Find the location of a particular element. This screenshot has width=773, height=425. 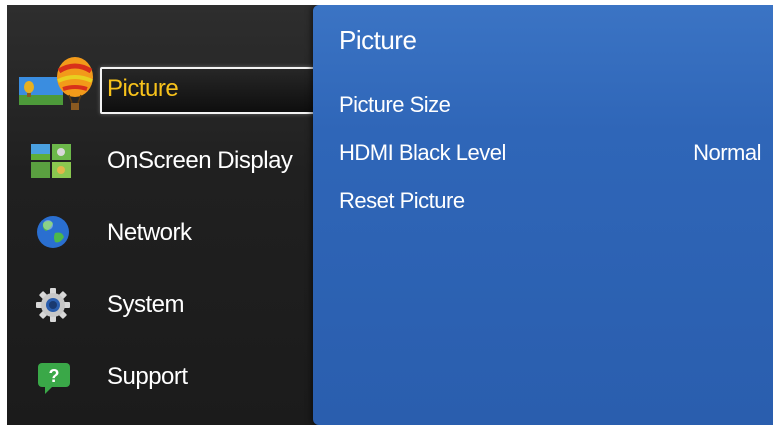

submenu-item-reset-picture: Reset Picture is located at coordinates (402, 201).